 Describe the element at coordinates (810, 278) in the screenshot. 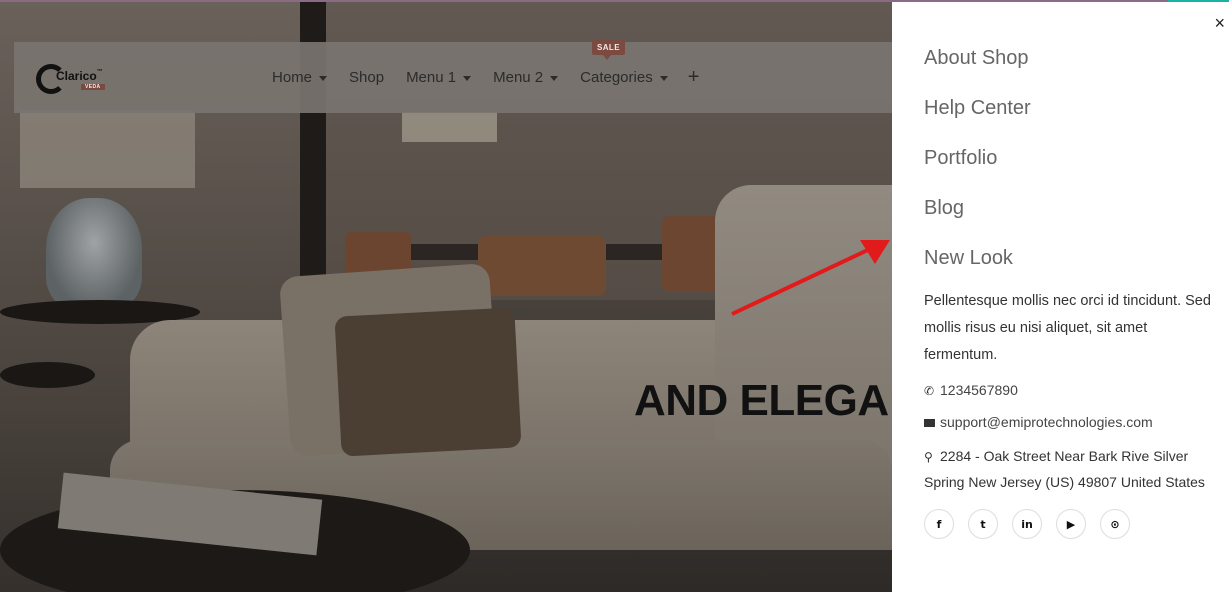

I see `red-arrow-annotation` at that location.